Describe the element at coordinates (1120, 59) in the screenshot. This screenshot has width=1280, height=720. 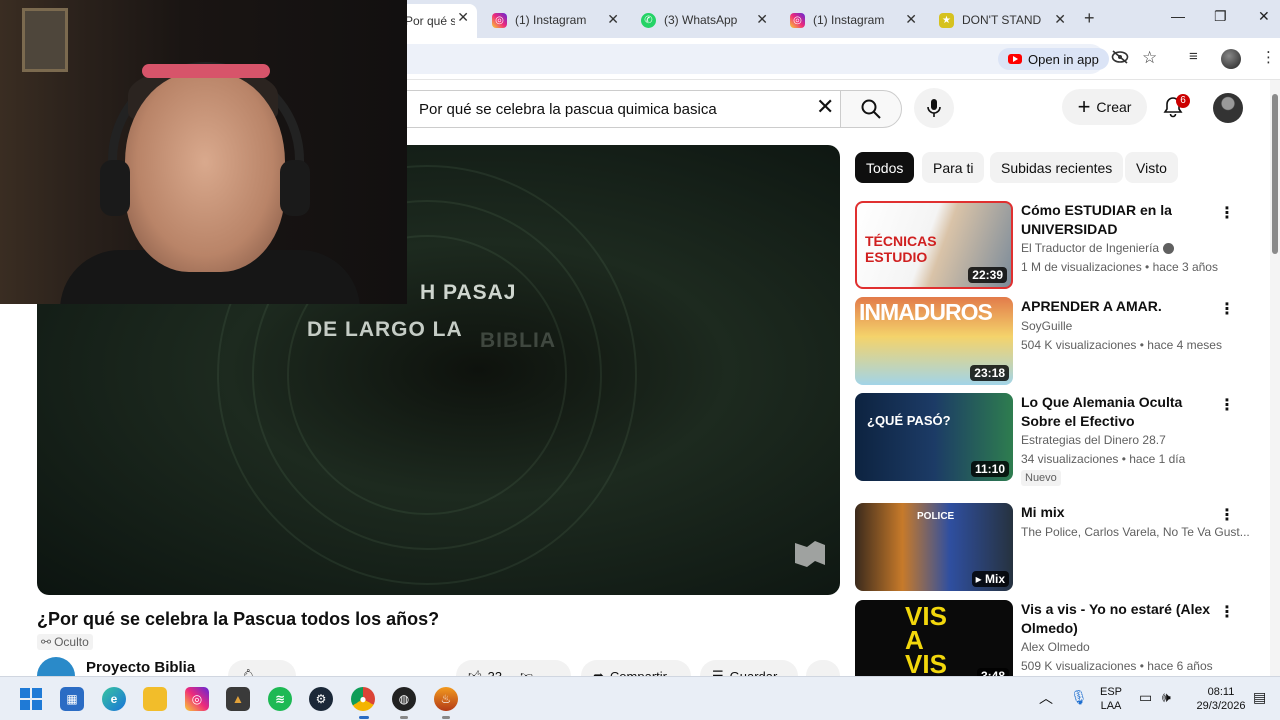
I see `eye-off-icon` at that location.